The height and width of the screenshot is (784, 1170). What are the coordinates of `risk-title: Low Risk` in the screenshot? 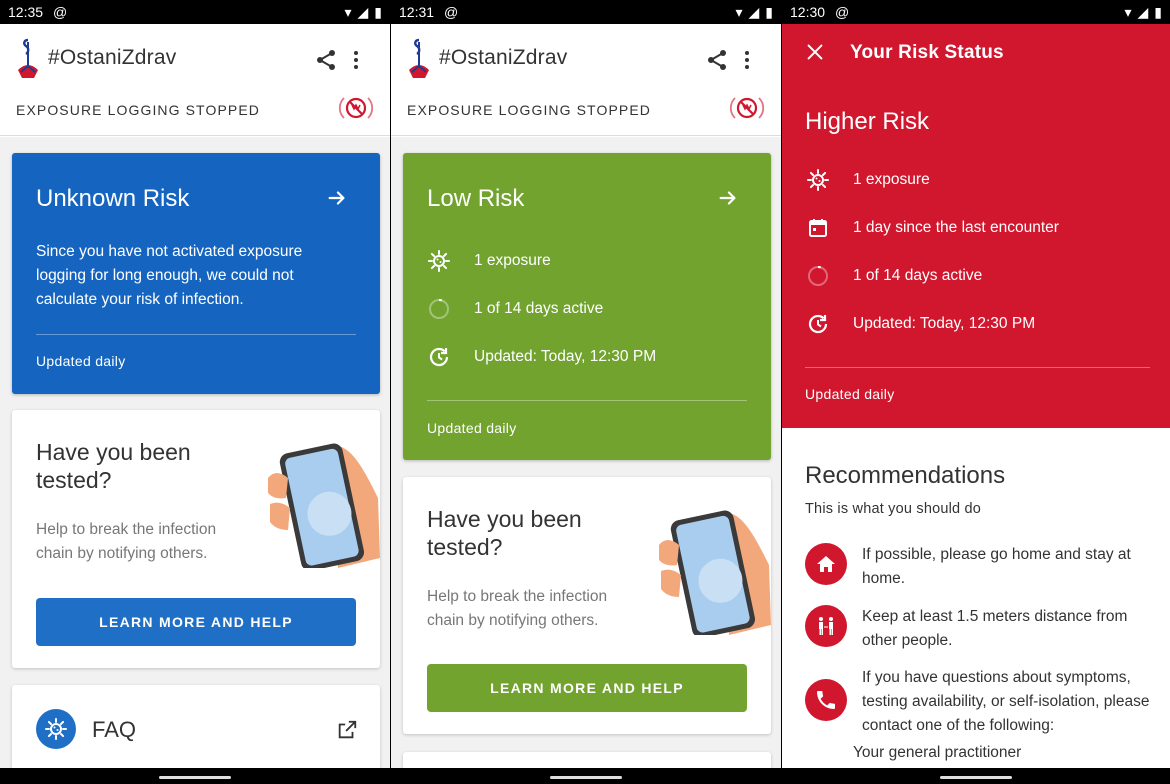 It's located at (476, 198).